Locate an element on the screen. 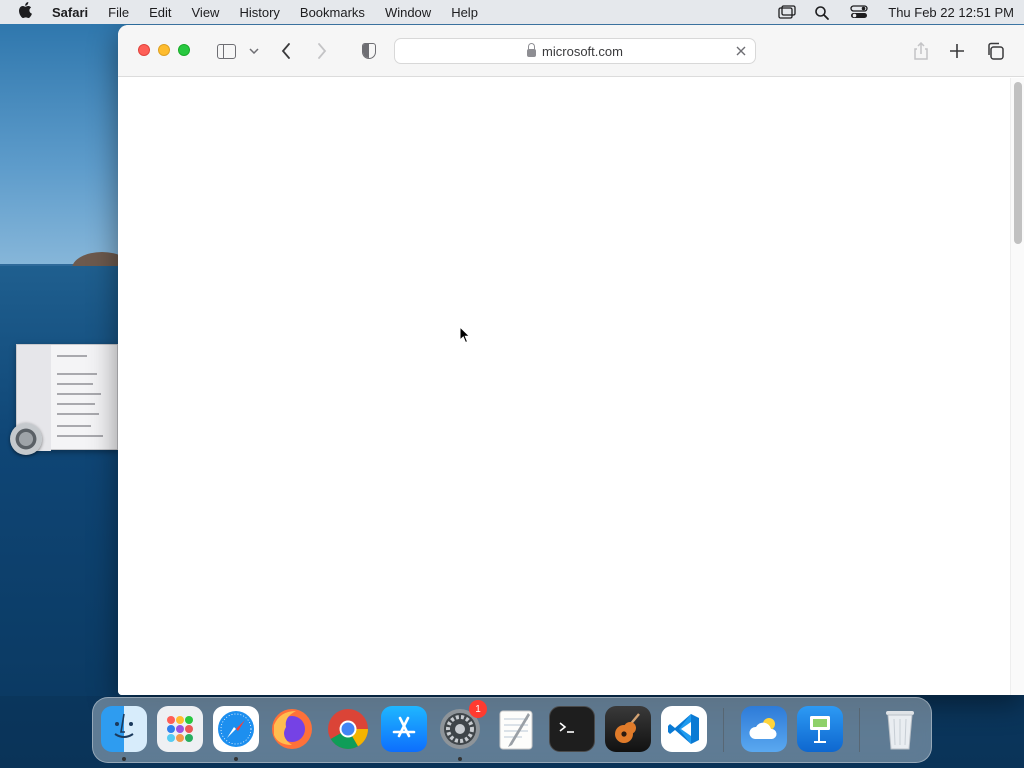  share-button is located at coordinates (921, 51).